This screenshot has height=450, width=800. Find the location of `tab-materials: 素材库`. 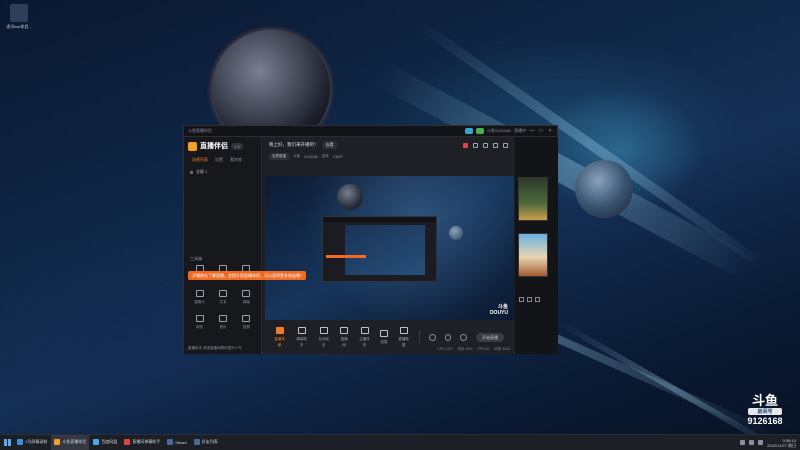

tab-materials: 素材库 is located at coordinates (236, 160).